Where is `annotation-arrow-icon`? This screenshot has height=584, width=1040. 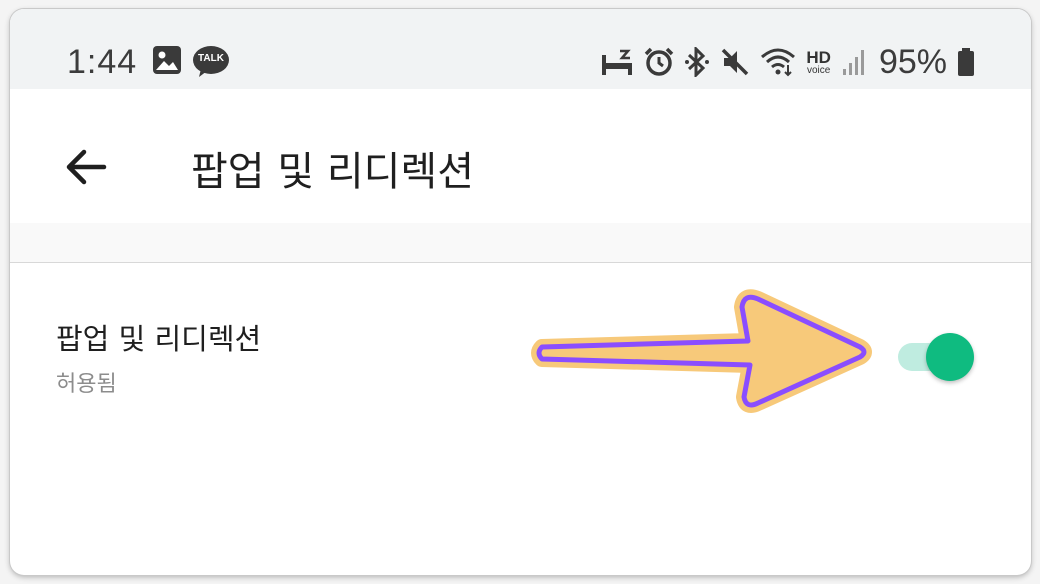 annotation-arrow-icon is located at coordinates (701, 351).